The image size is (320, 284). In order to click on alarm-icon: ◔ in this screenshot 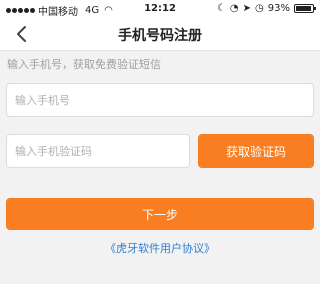, I will do `click(234, 8)`.